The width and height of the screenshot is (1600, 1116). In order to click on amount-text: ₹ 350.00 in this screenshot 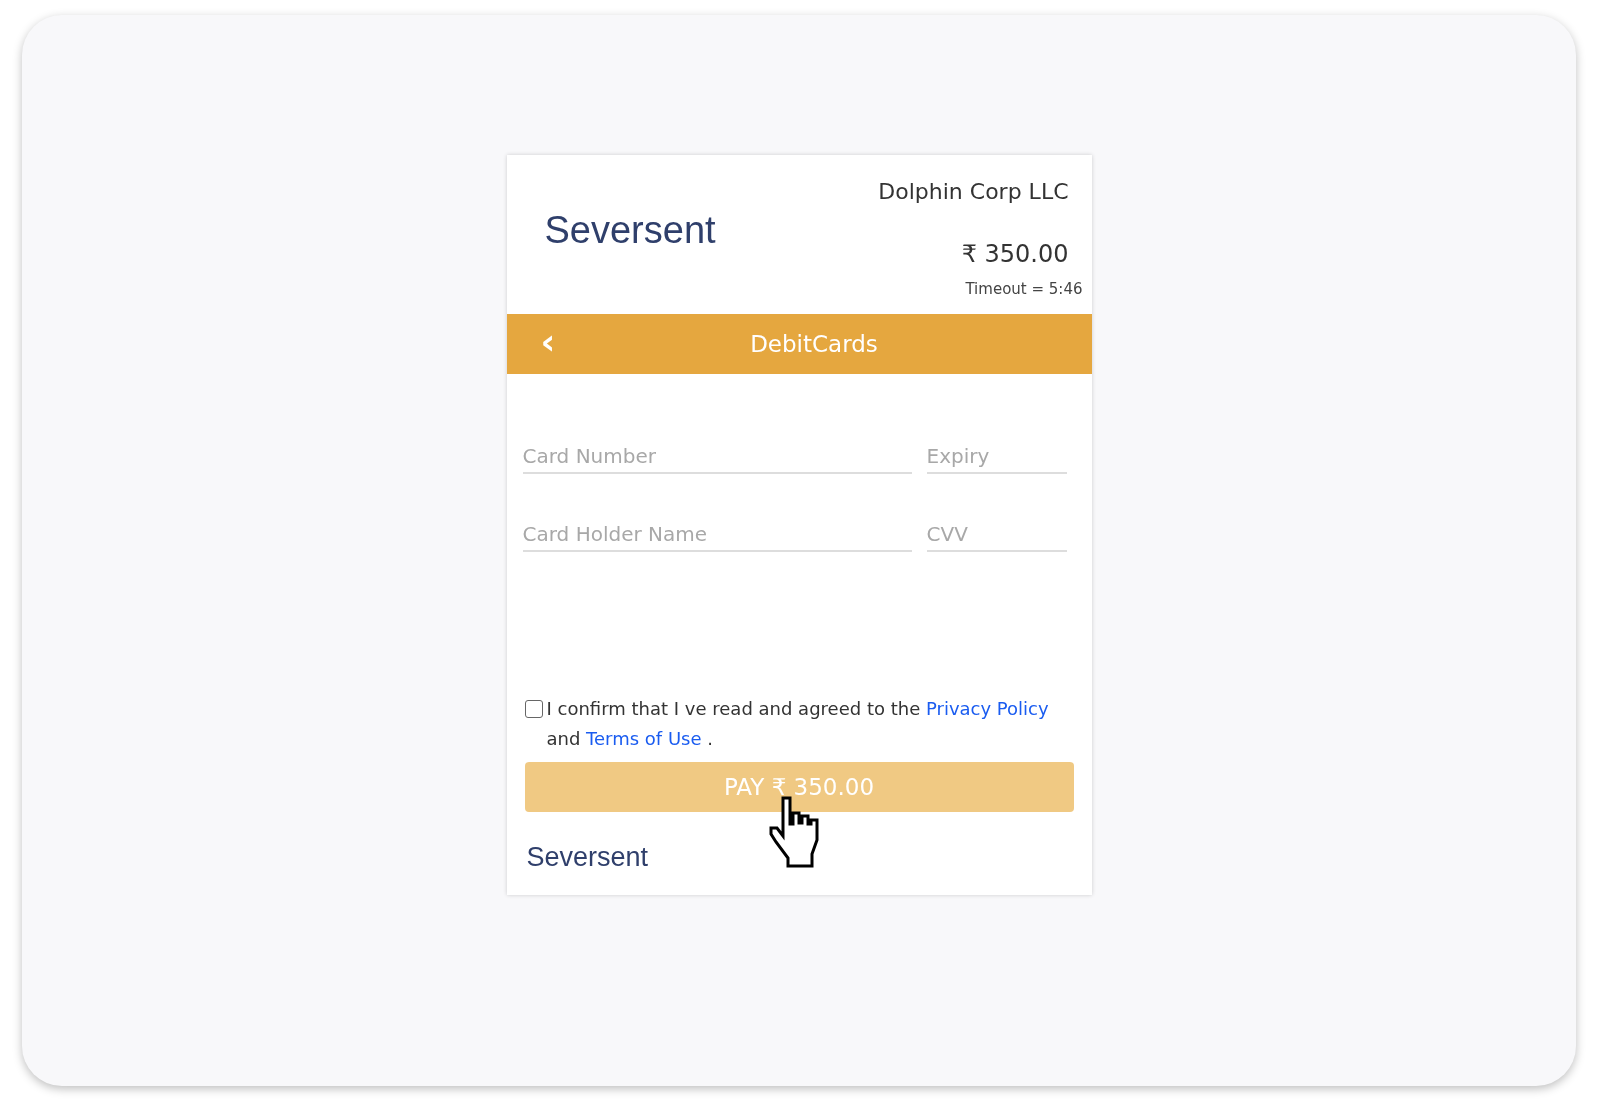, I will do `click(1015, 254)`.